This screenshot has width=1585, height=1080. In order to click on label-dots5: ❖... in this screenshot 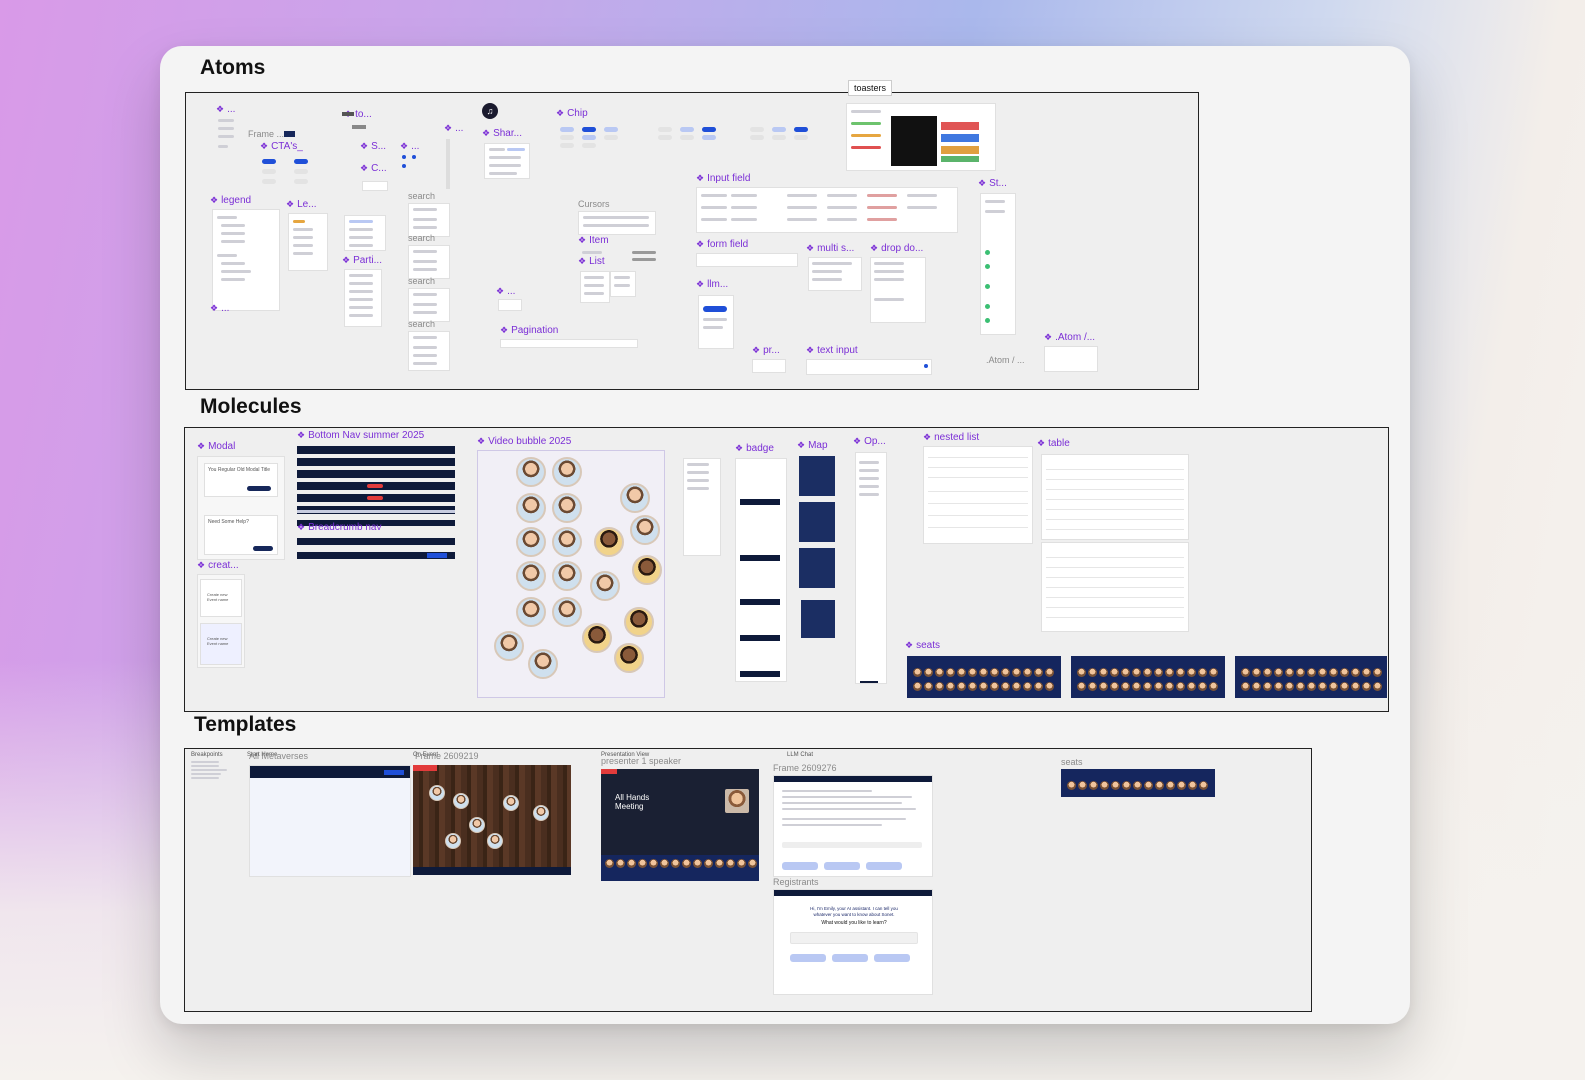, I will do `click(505, 291)`.